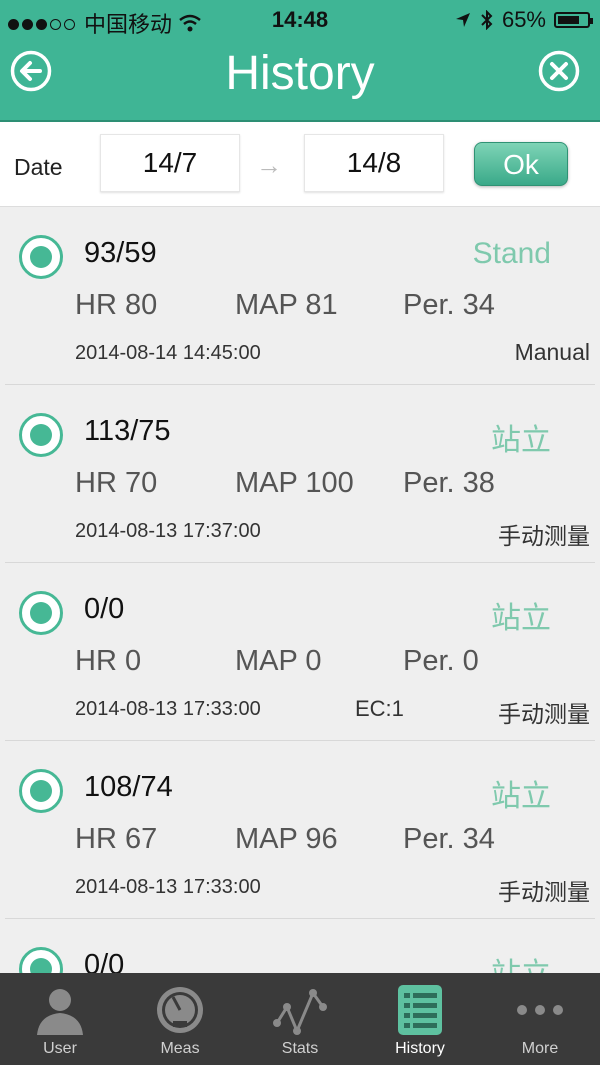 The width and height of the screenshot is (600, 1065). Describe the element at coordinates (559, 71) in the screenshot. I see `close-icon` at that location.